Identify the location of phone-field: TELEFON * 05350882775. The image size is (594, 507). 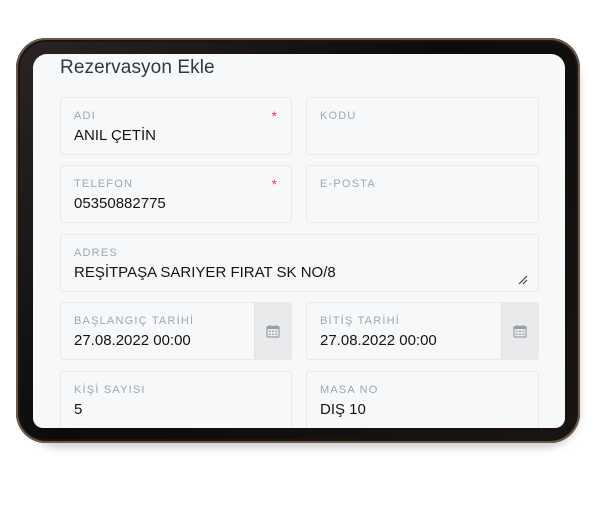
(176, 194).